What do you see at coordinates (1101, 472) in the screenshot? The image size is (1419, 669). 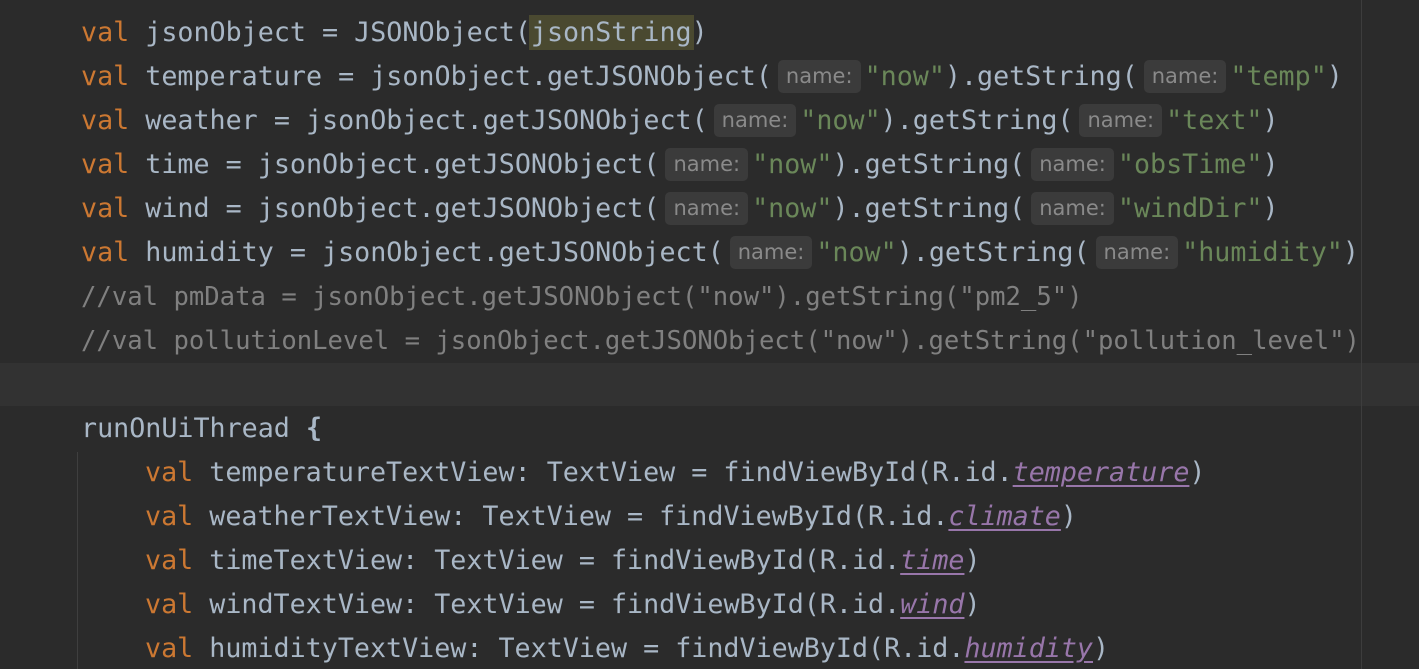 I see `resource-field: temperature` at bounding box center [1101, 472].